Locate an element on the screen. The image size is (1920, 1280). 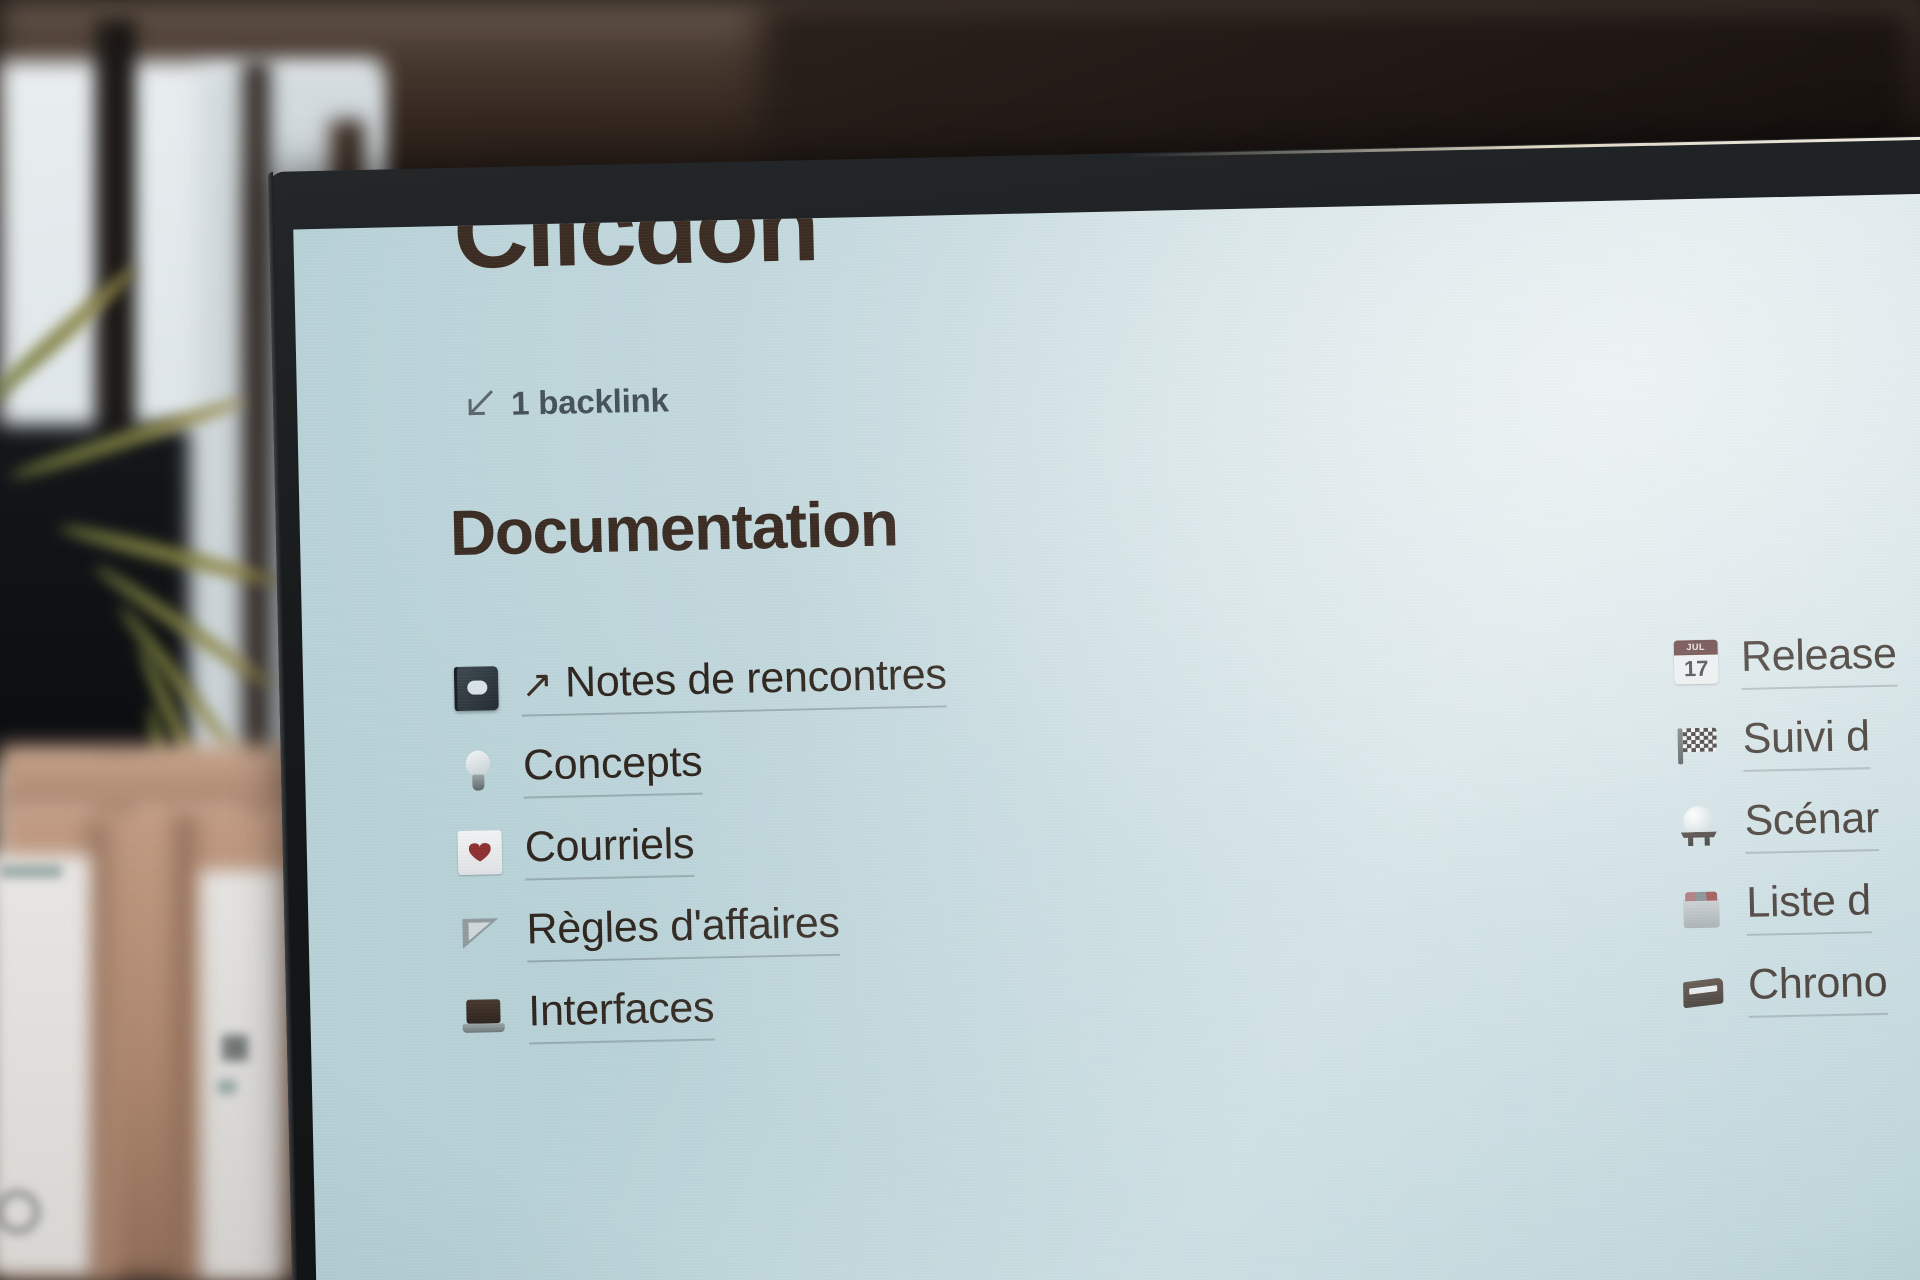
crystal-ball-icon is located at coordinates (1699, 825).